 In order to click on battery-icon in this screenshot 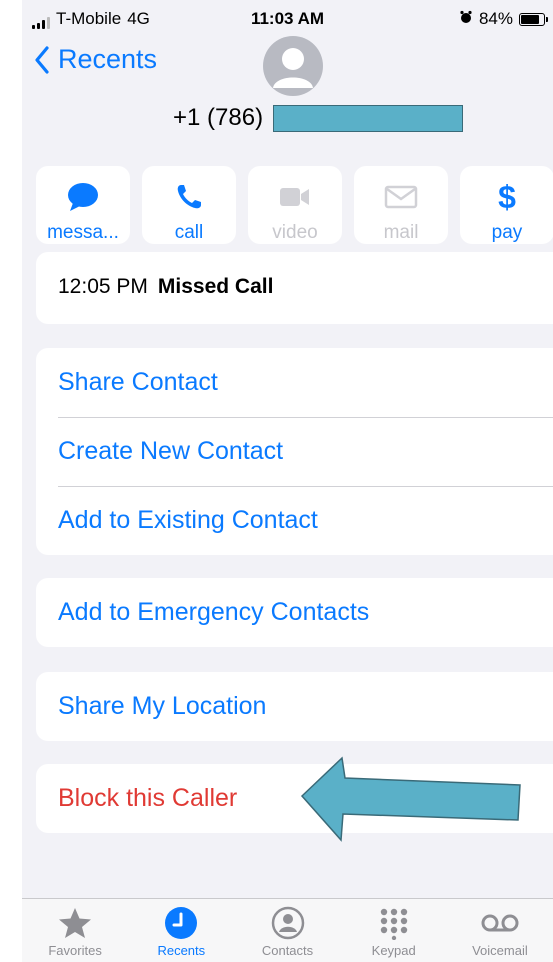, I will do `click(533, 19)`.